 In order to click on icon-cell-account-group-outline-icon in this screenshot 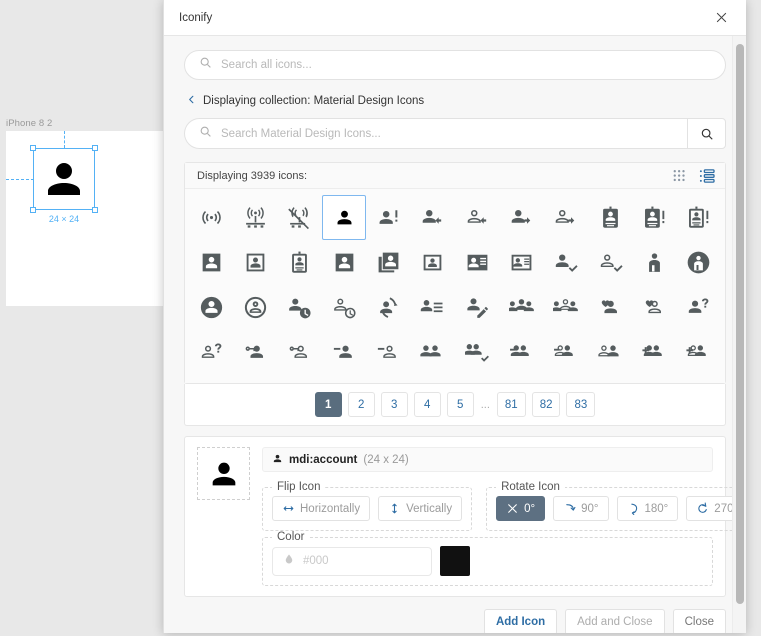, I will do `click(566, 307)`.